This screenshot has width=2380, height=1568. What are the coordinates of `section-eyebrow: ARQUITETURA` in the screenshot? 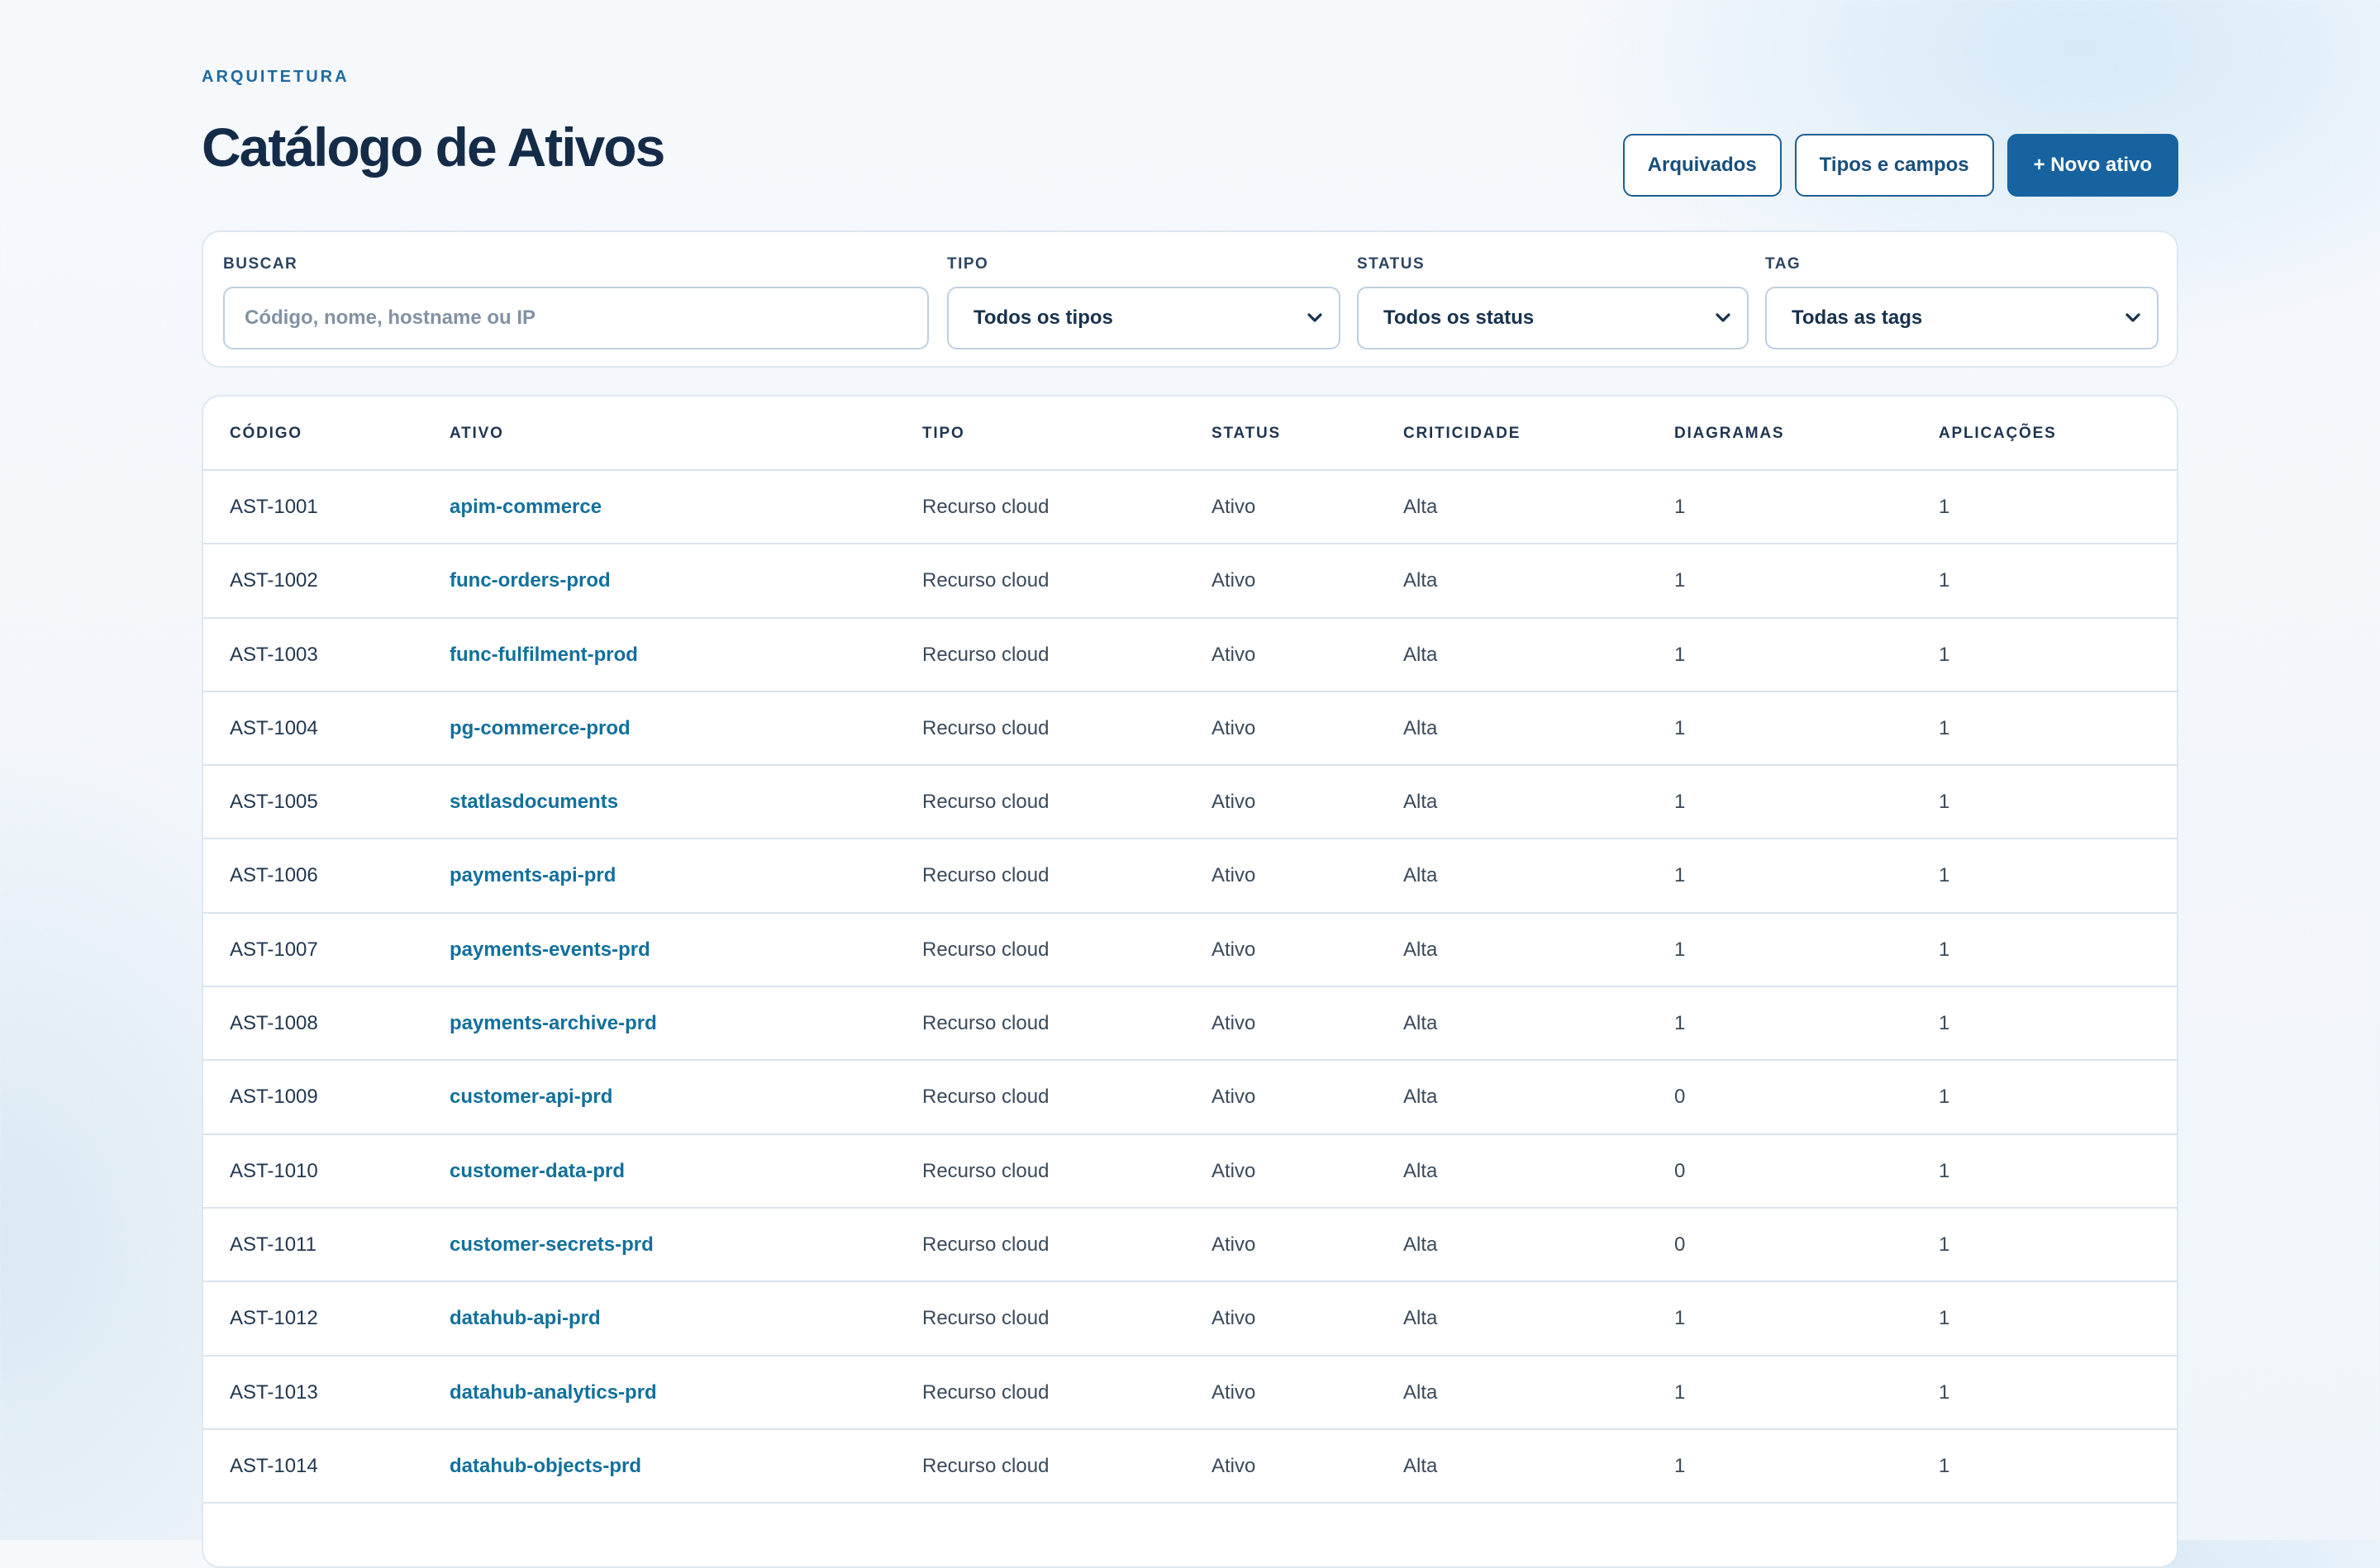 It's located at (276, 77).